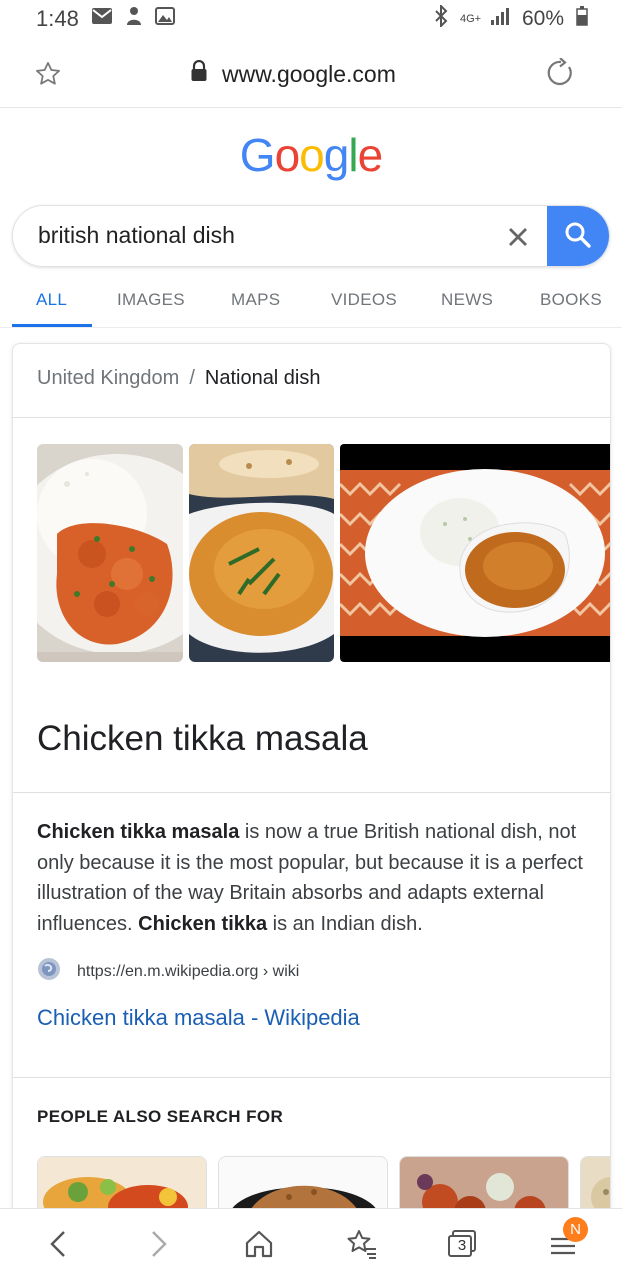 Image resolution: width=622 pixels, height=1280 pixels. What do you see at coordinates (49, 971) in the screenshot?
I see `globe-icon` at bounding box center [49, 971].